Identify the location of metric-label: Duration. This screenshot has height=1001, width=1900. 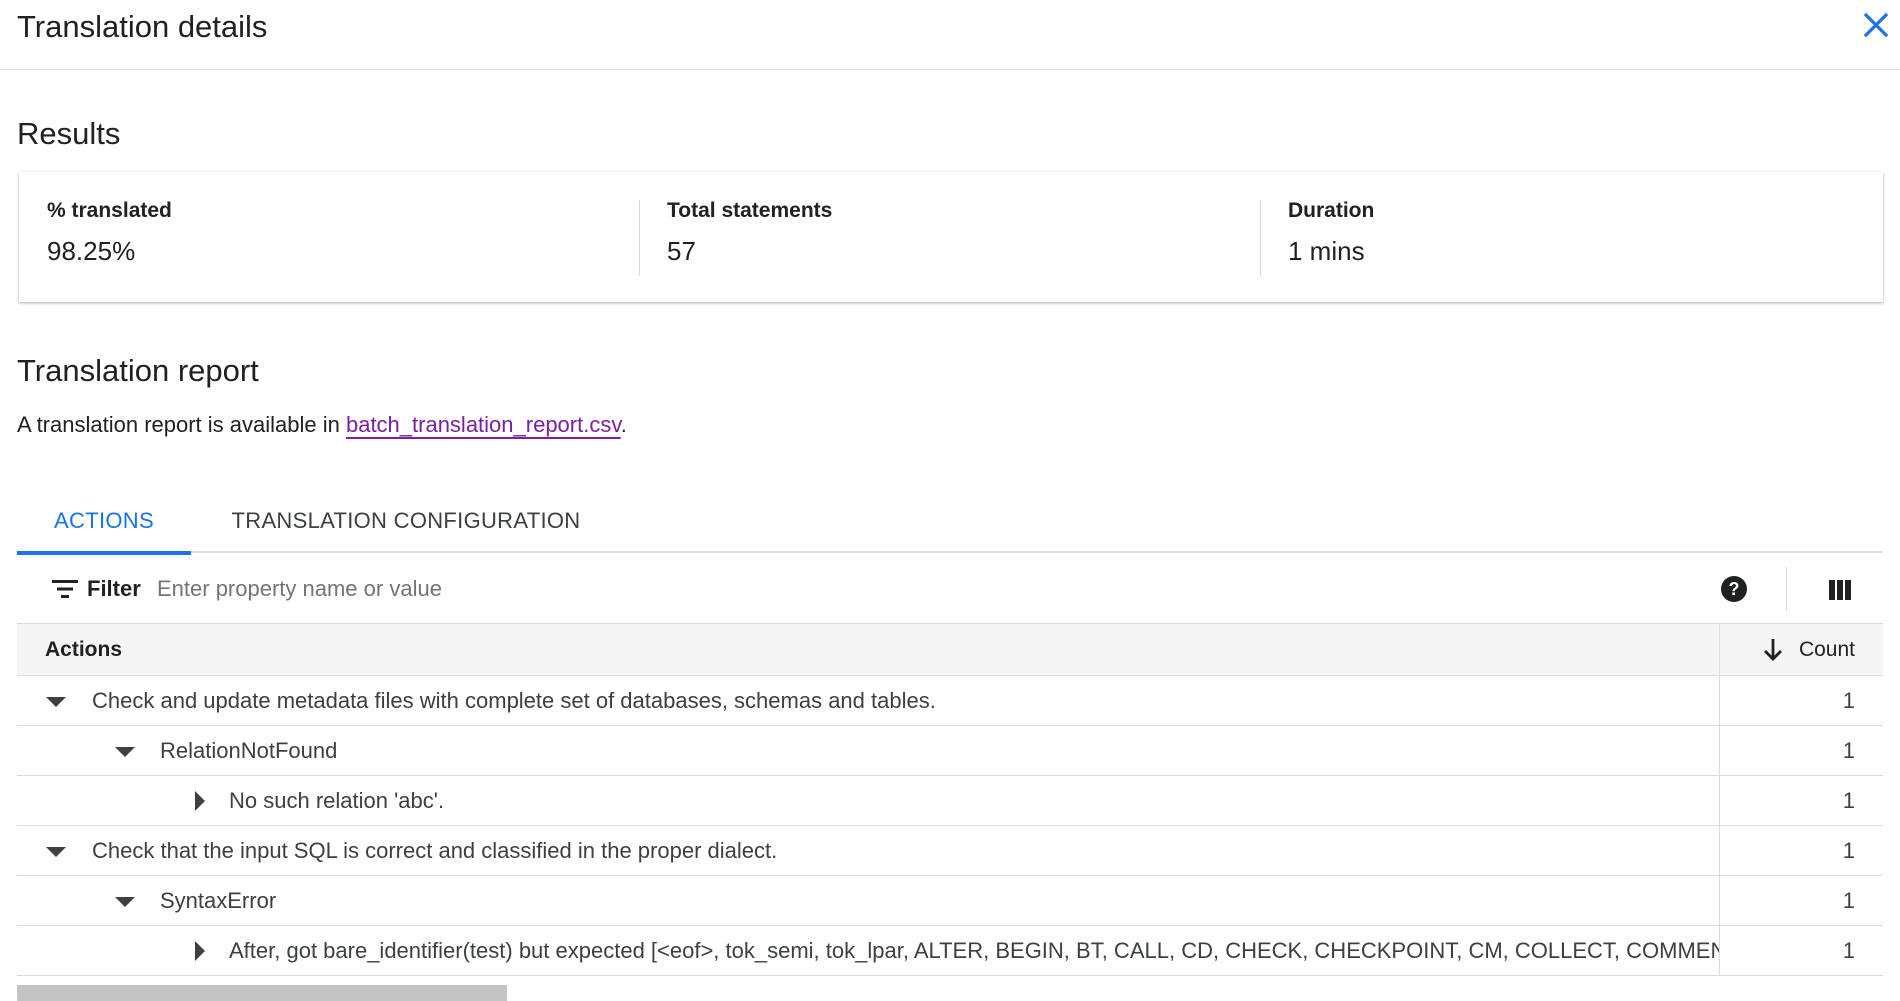
(1331, 210).